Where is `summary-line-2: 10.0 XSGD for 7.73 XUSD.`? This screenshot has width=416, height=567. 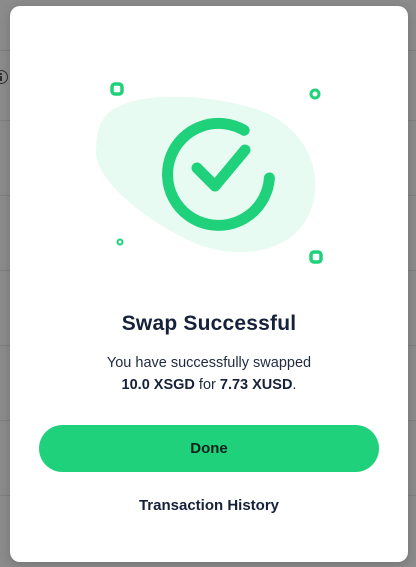
summary-line-2: 10.0 XSGD for 7.73 XUSD. is located at coordinates (209, 385).